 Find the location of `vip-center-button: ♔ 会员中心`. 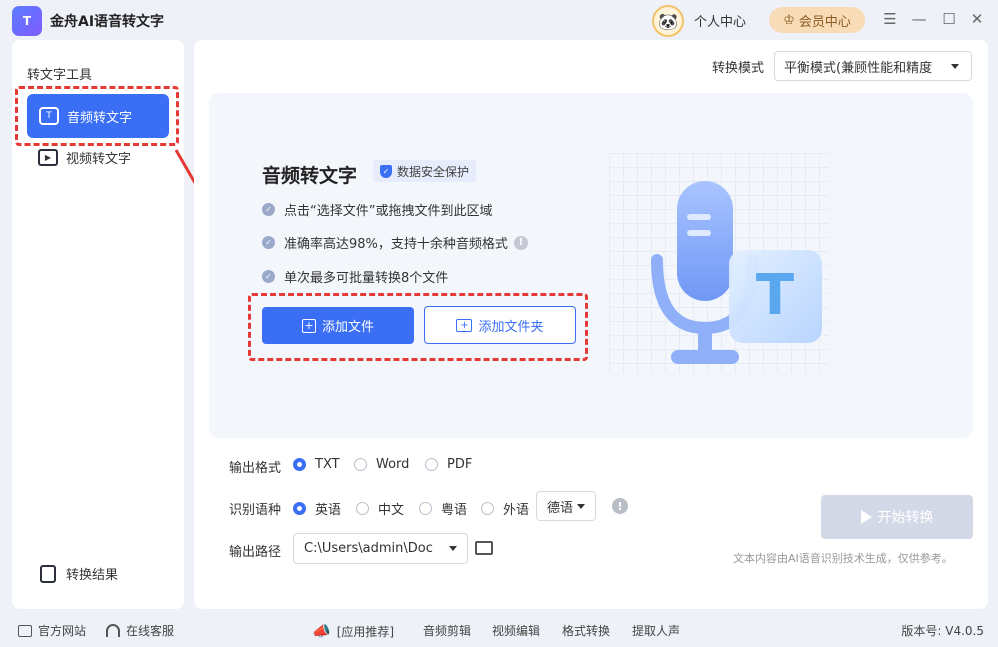

vip-center-button: ♔ 会员中心 is located at coordinates (817, 20).